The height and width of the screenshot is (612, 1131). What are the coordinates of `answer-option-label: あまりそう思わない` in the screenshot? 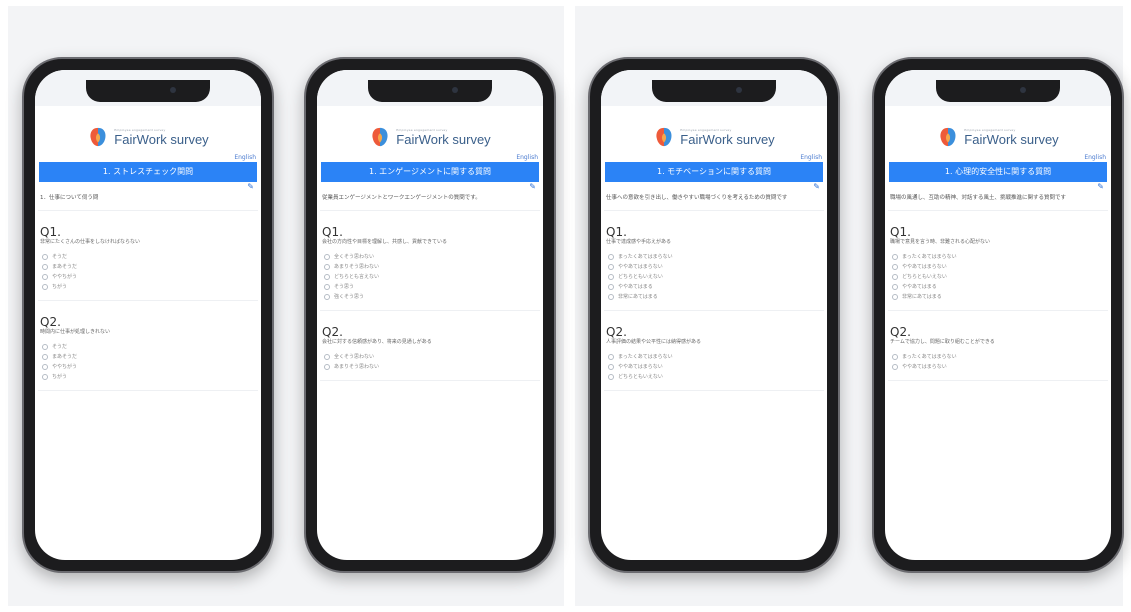 It's located at (357, 267).